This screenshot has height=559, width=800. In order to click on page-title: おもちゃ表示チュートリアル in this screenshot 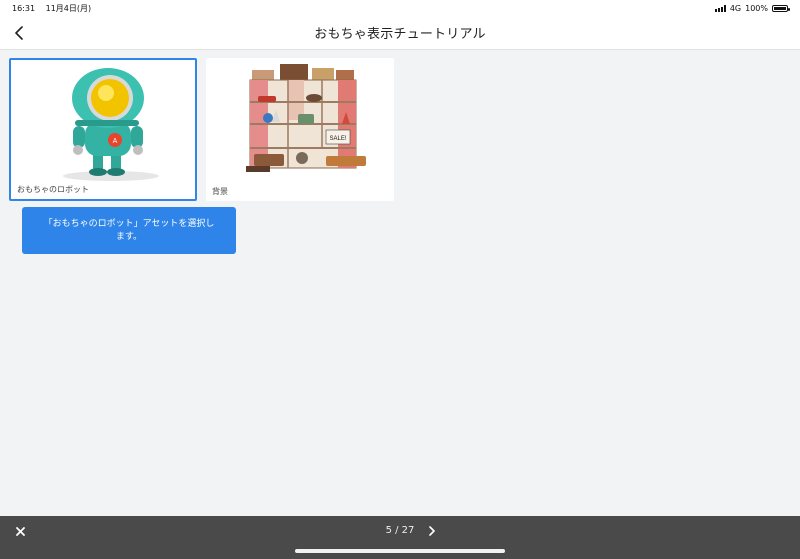, I will do `click(400, 34)`.